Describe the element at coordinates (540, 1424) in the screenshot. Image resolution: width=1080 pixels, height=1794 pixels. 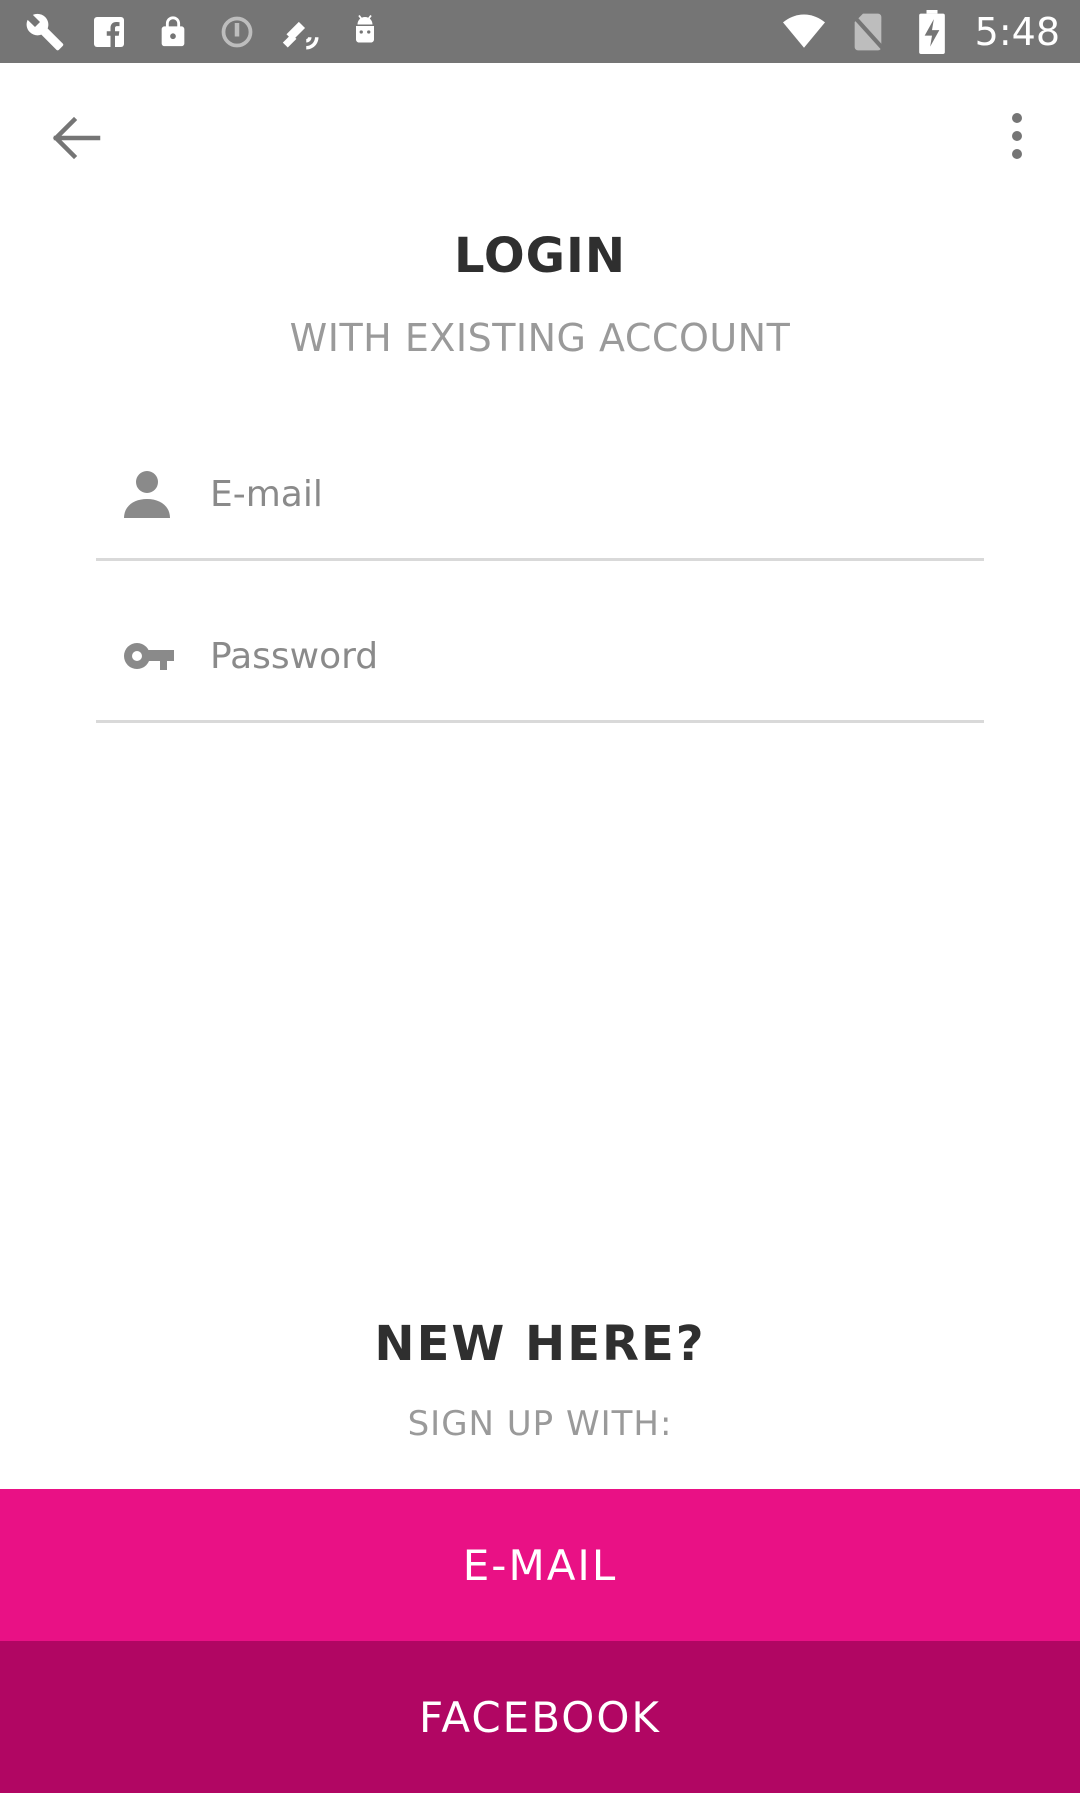
I see `signup-subtitle: SIGN UP WITH:` at that location.